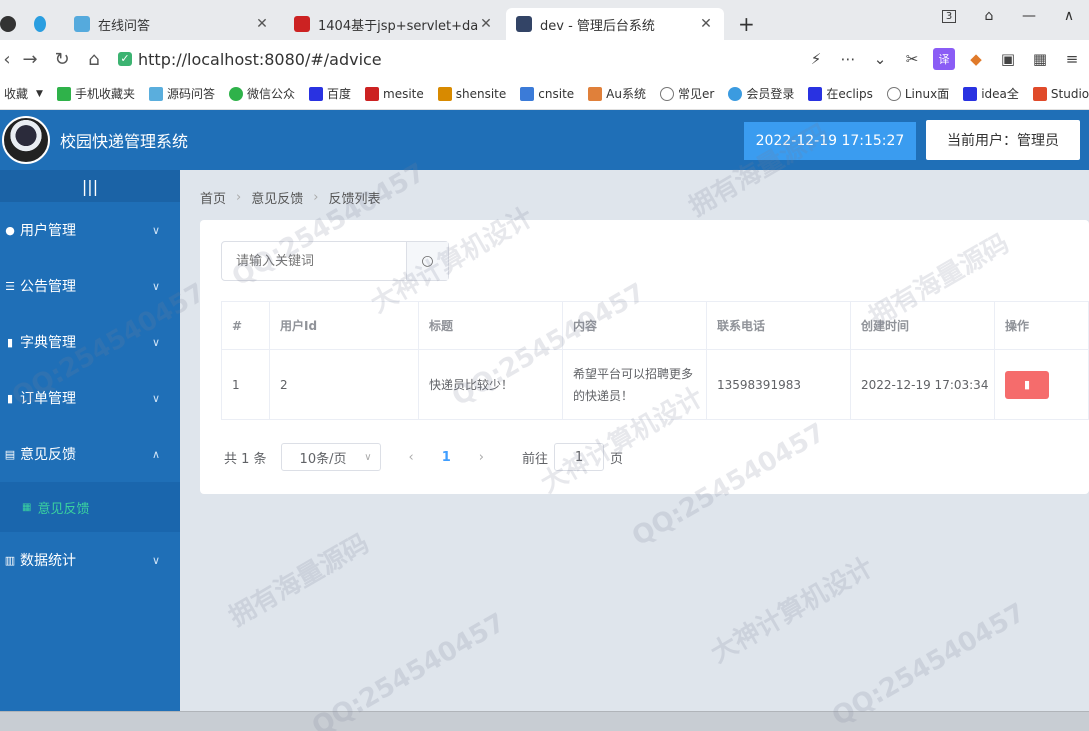 This screenshot has height=731, width=1089. What do you see at coordinates (481, 457) in the screenshot?
I see `next-page-button: ›` at bounding box center [481, 457].